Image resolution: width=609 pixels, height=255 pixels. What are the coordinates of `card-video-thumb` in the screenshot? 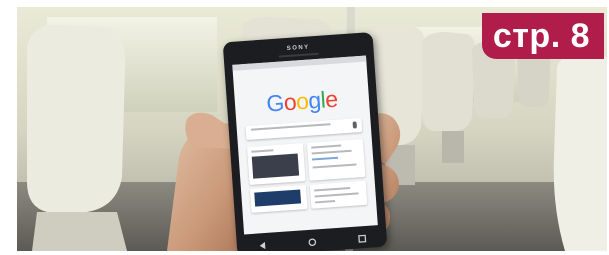 It's located at (278, 198).